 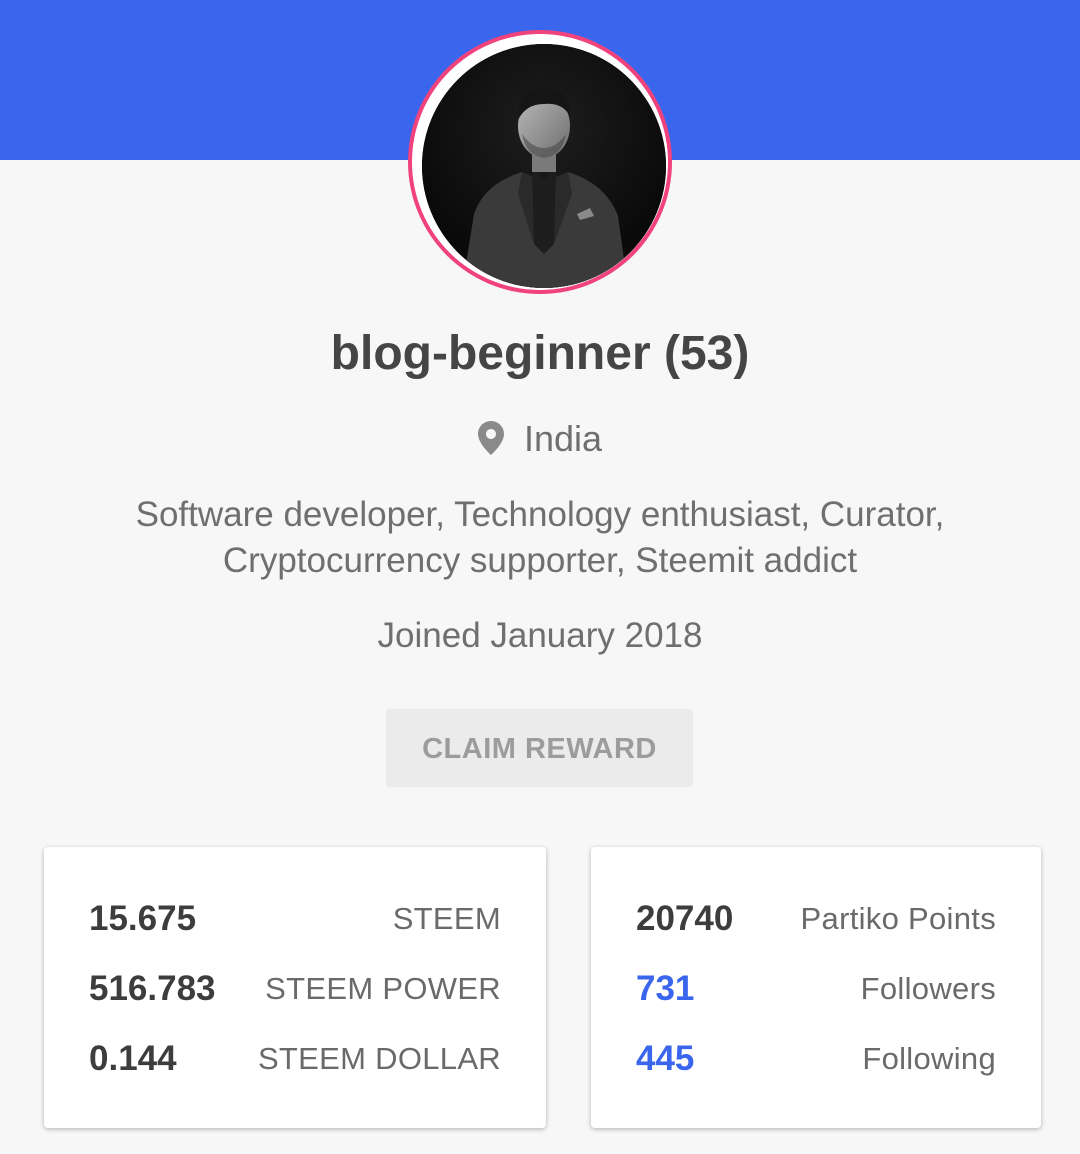 I want to click on steem-balance: 15.675, so click(x=143, y=918).